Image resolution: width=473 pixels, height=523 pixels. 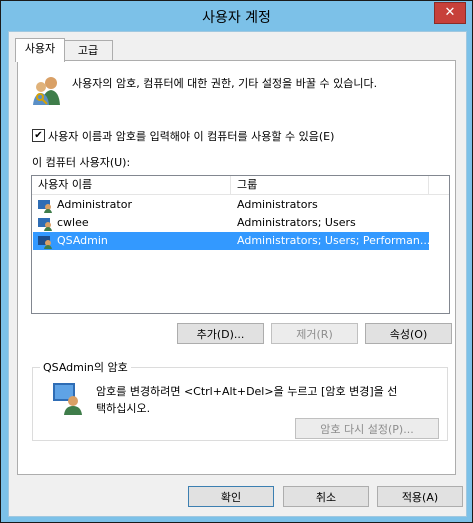 What do you see at coordinates (131, 185) in the screenshot?
I see `column-header-username: 사용자 이름` at bounding box center [131, 185].